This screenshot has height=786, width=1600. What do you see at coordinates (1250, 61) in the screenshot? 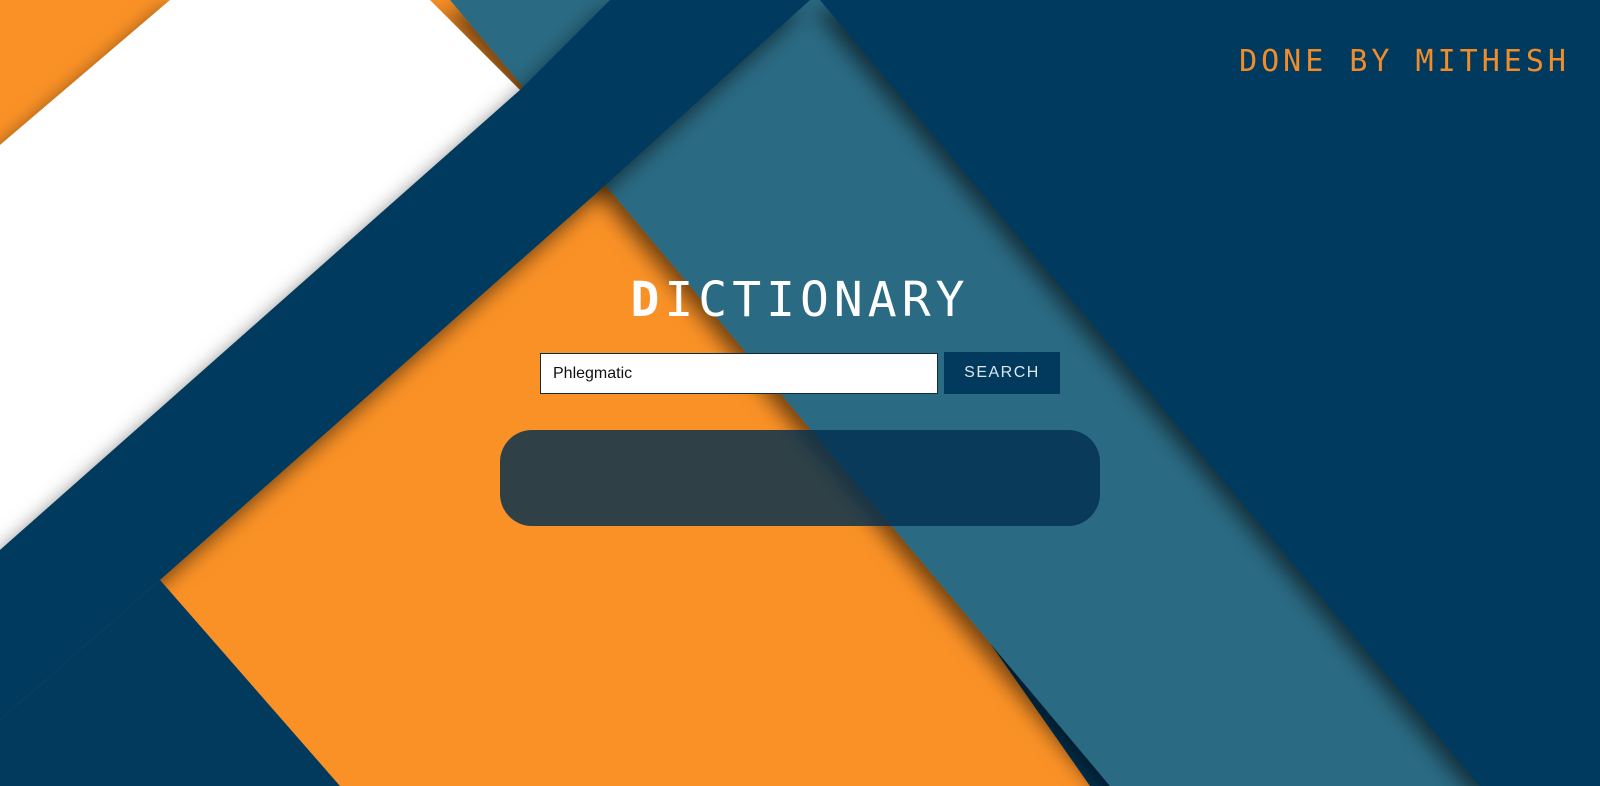
I see `author-credit-first-letter: D` at bounding box center [1250, 61].